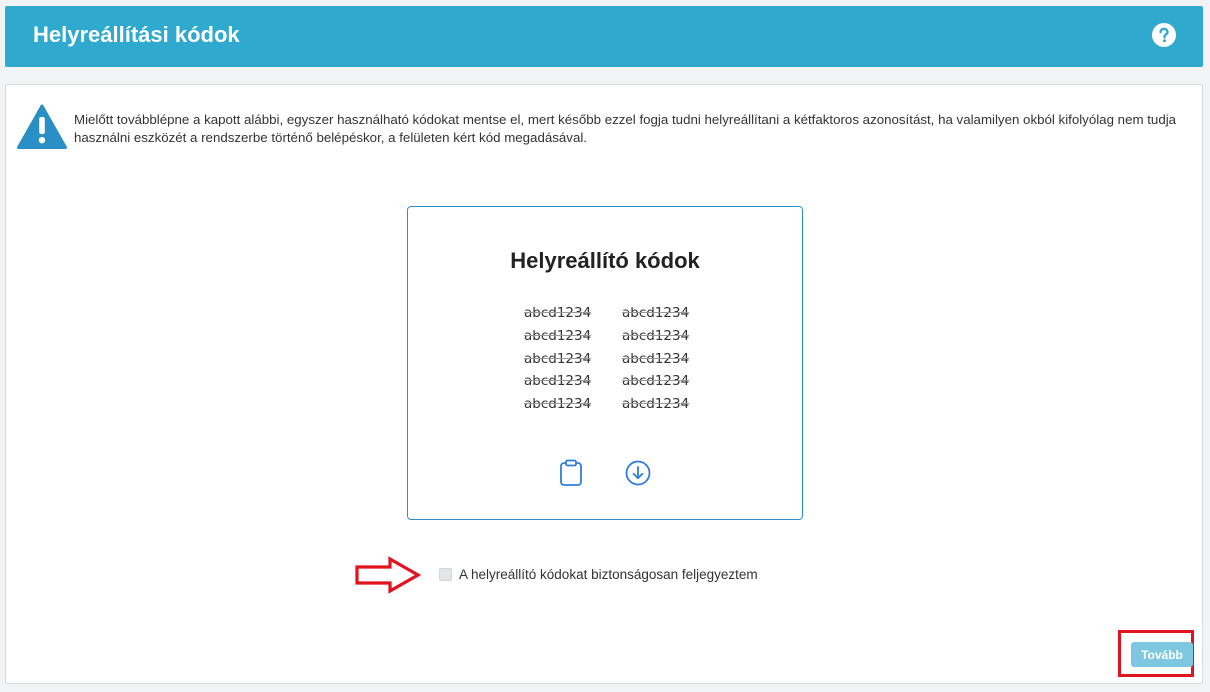  I want to click on page-title: Helyreállítási kódok, so click(136, 34).